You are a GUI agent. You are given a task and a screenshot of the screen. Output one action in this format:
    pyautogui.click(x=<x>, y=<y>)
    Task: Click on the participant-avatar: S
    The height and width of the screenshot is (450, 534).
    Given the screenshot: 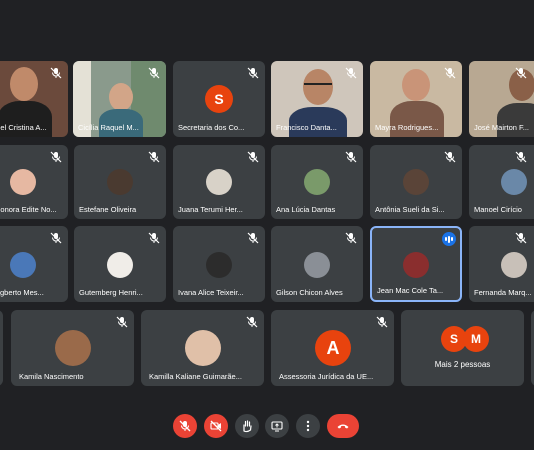 What is the action you would take?
    pyautogui.click(x=219, y=99)
    